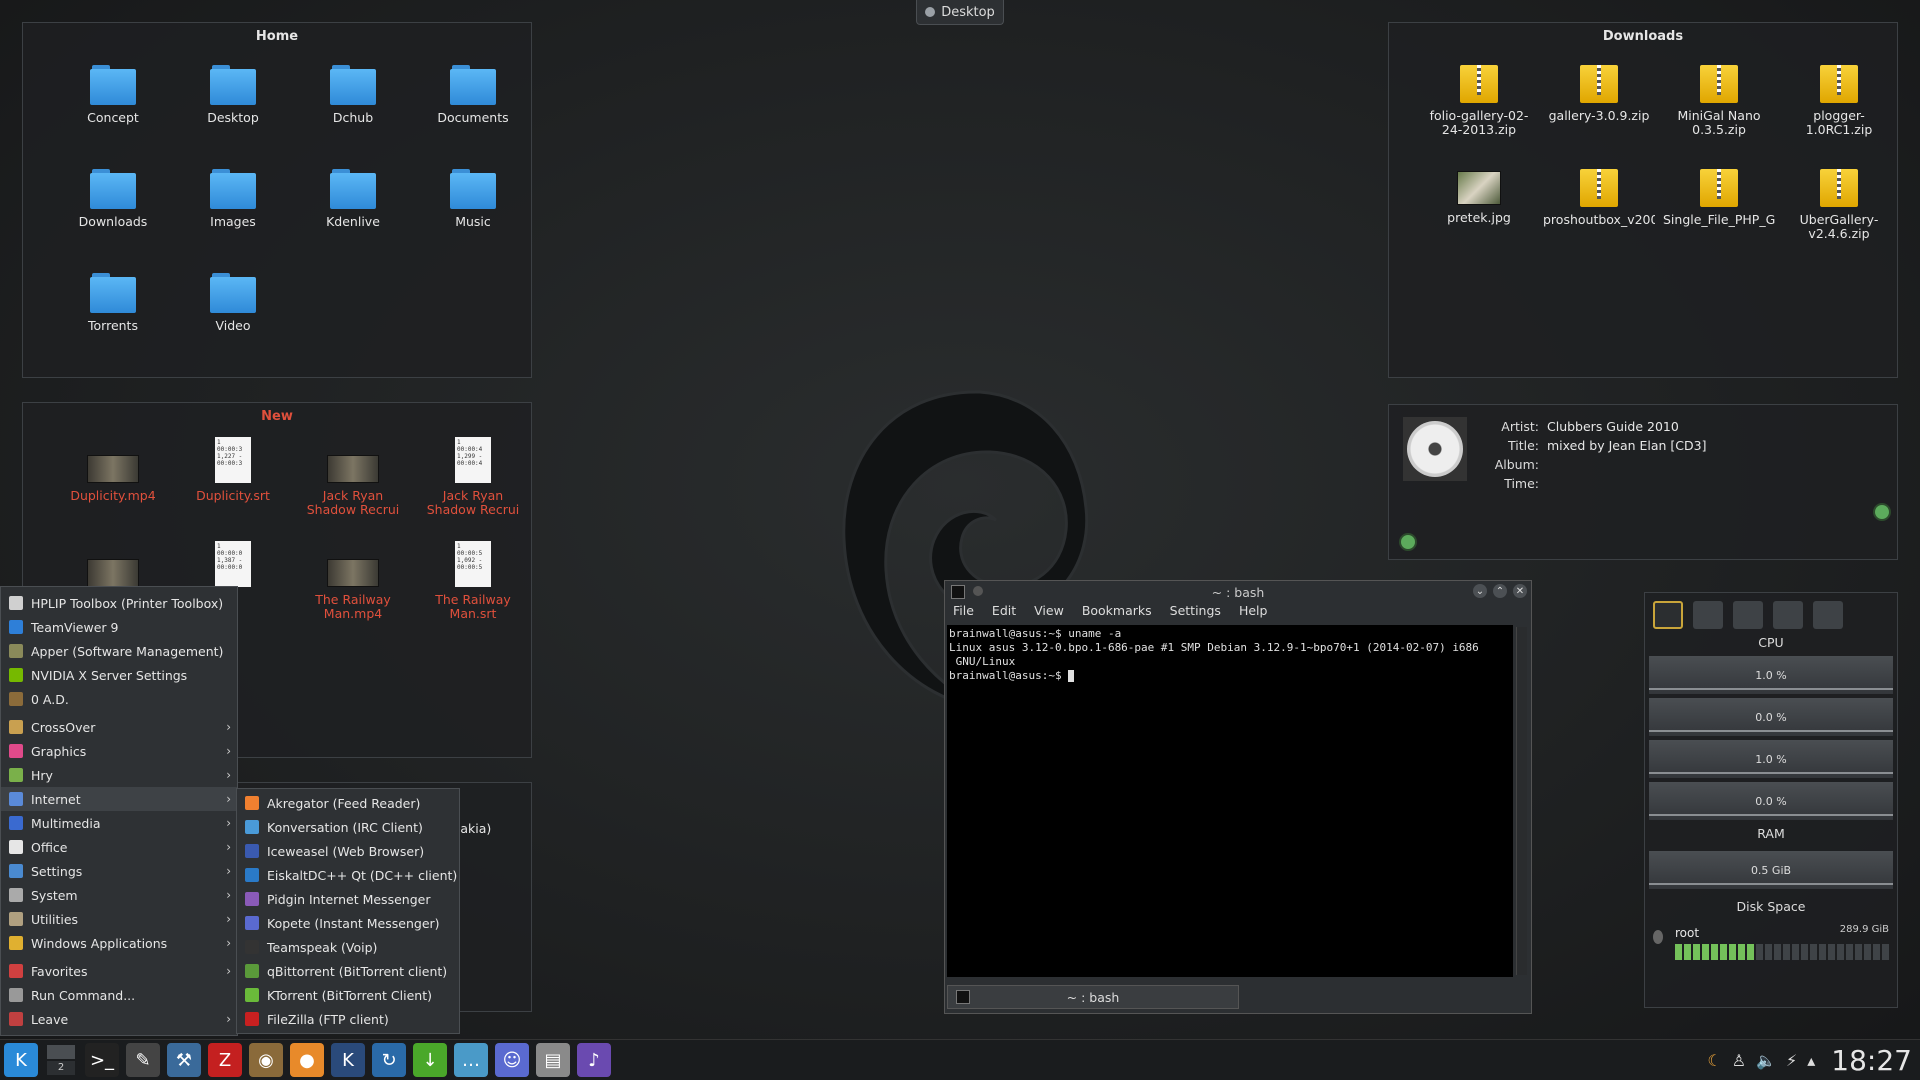  Describe the element at coordinates (119, 603) in the screenshot. I see `menu-item: HPLIP Toolbox (Printer Toolbox)` at that location.